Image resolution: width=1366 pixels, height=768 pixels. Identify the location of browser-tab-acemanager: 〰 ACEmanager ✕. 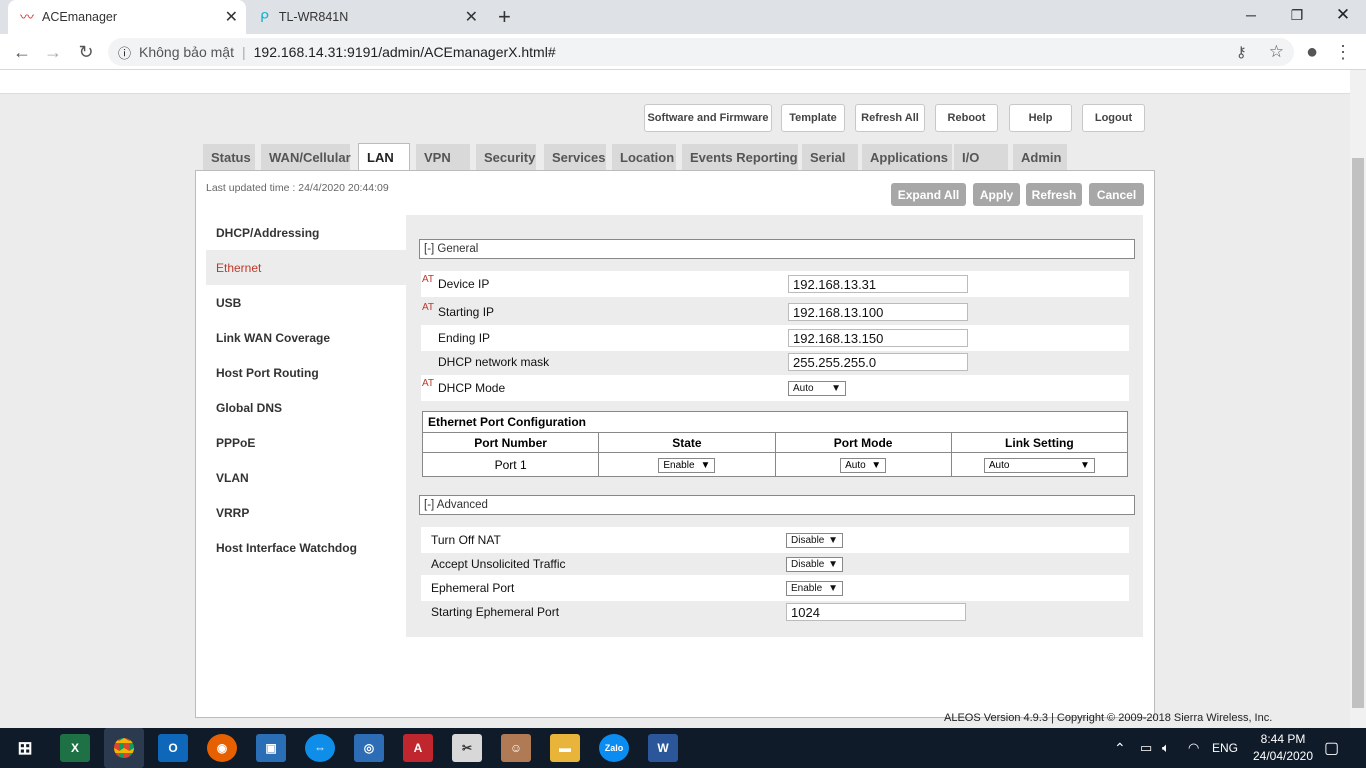
(127, 17).